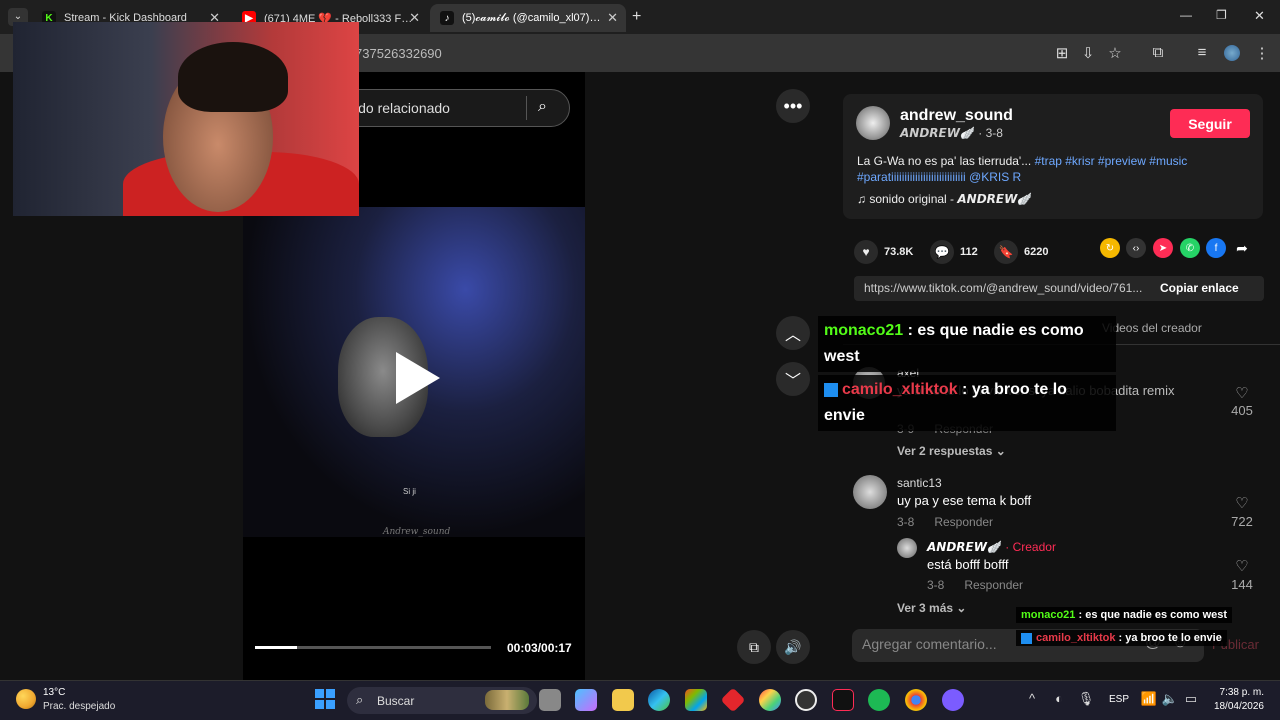 This screenshot has width=1280, height=720. What do you see at coordinates (1006, 252) in the screenshot?
I see `bookmark-icon: 🔖` at bounding box center [1006, 252].